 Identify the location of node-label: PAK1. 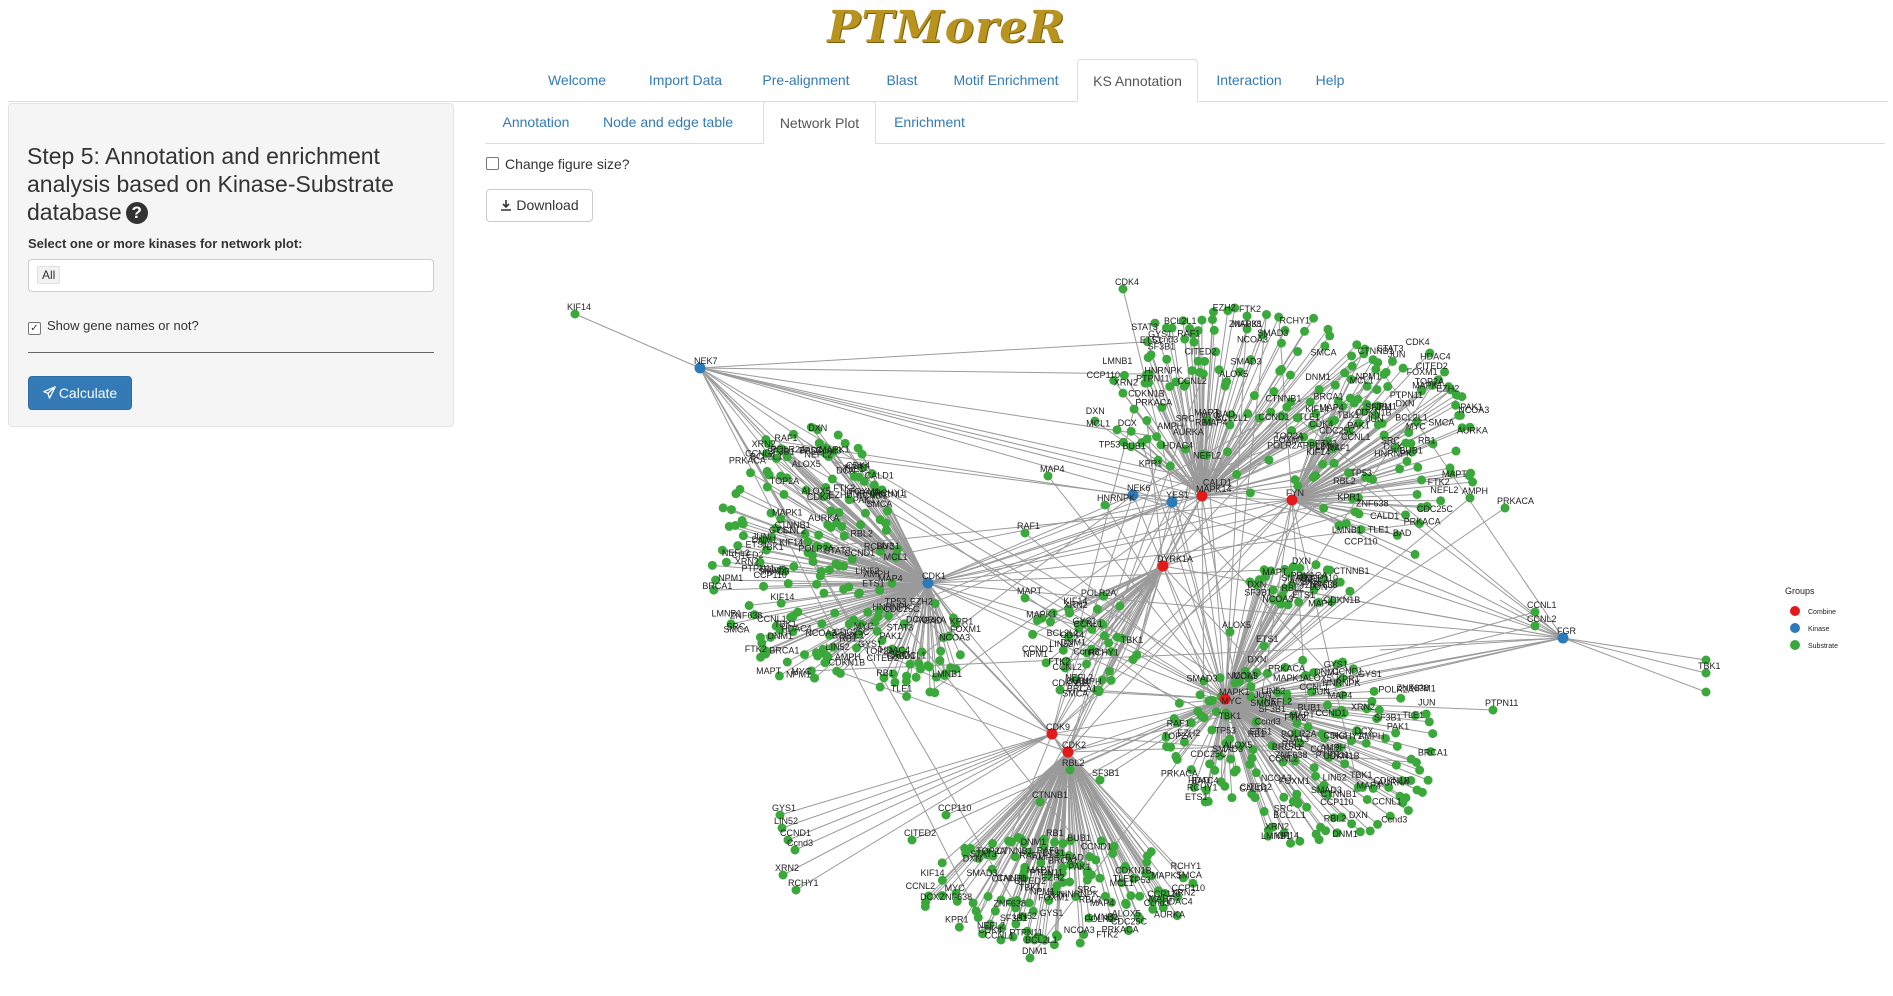
(1398, 726).